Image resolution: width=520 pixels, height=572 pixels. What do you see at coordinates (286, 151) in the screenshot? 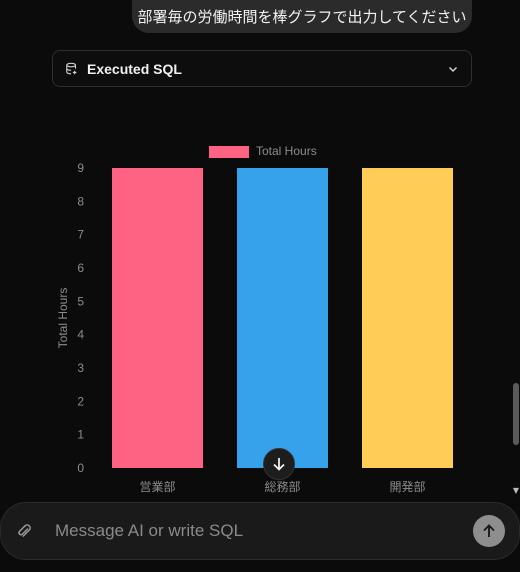
I see `legend-label: Total Hours` at bounding box center [286, 151].